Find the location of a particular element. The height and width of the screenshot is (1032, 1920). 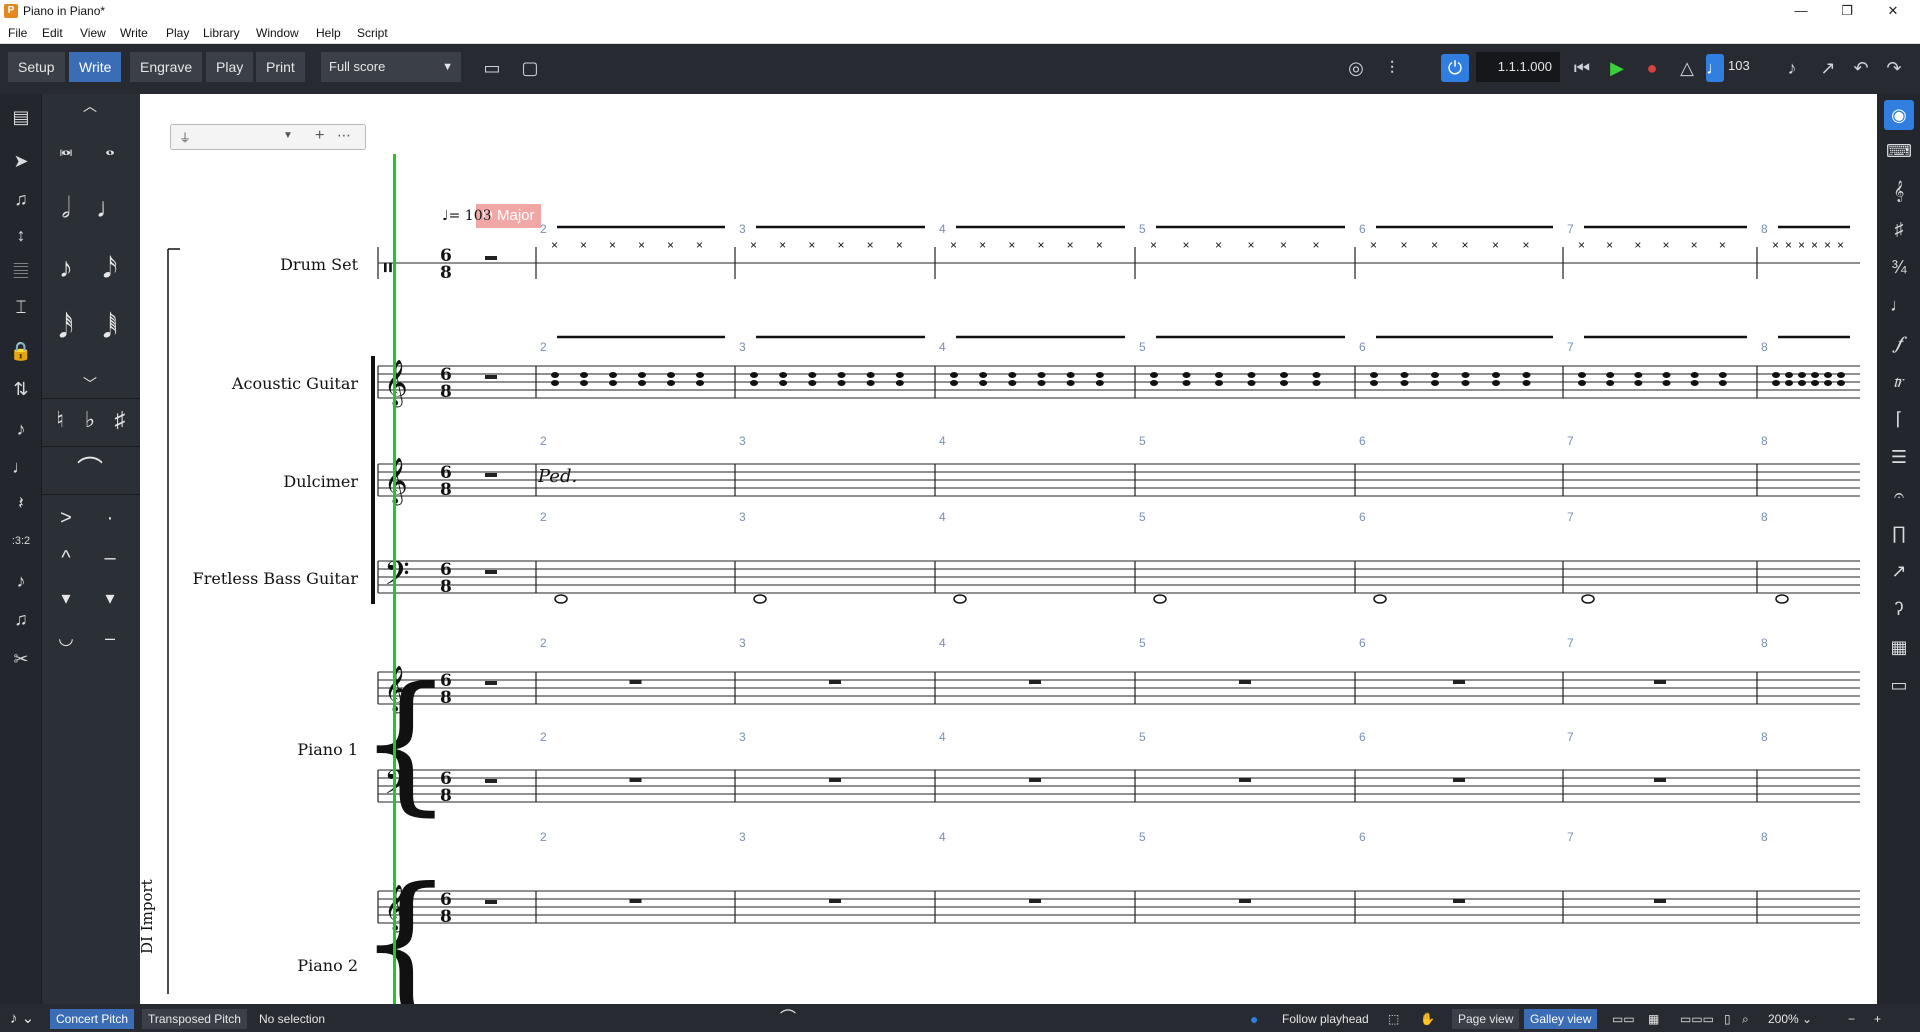

timecode-display: 1.1.1.000 is located at coordinates (1518, 67).